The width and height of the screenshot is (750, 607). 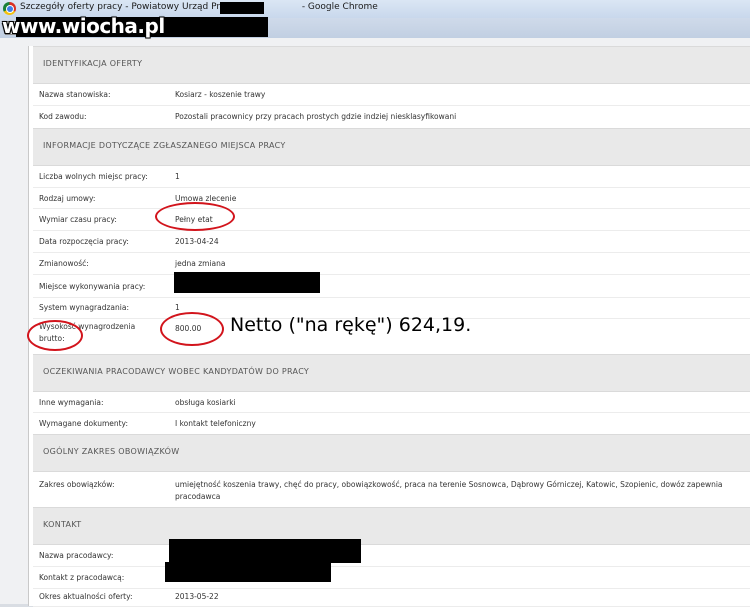 I want to click on field-label: Inne wymagania:, so click(x=71, y=402).